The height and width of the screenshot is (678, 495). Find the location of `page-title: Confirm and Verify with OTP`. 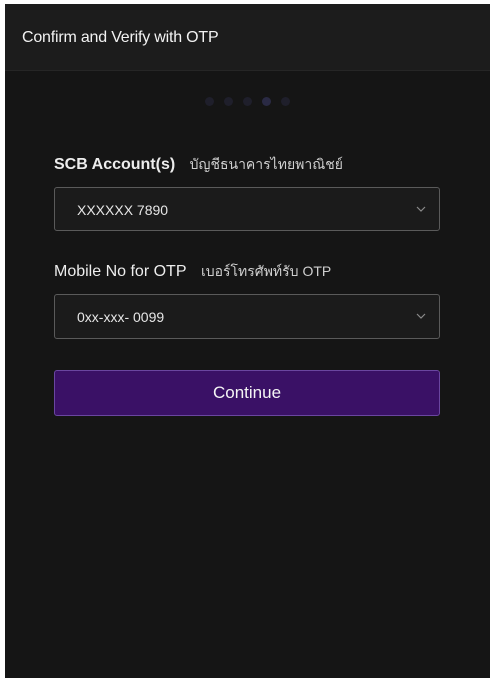

page-title: Confirm and Verify with OTP is located at coordinates (120, 37).